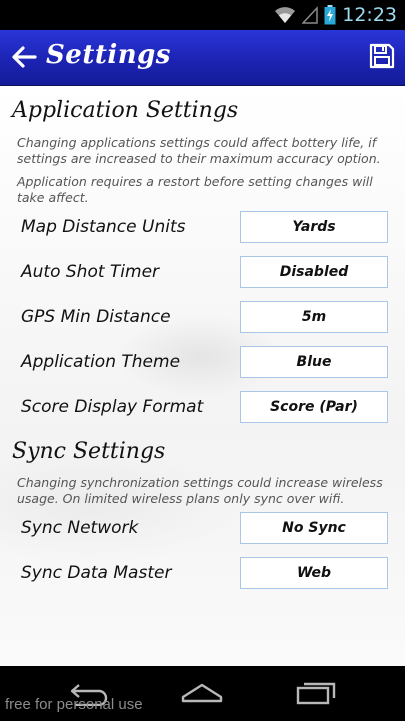 The image size is (405, 721). What do you see at coordinates (80, 528) in the screenshot?
I see `label-sync-network: Sync Network` at bounding box center [80, 528].